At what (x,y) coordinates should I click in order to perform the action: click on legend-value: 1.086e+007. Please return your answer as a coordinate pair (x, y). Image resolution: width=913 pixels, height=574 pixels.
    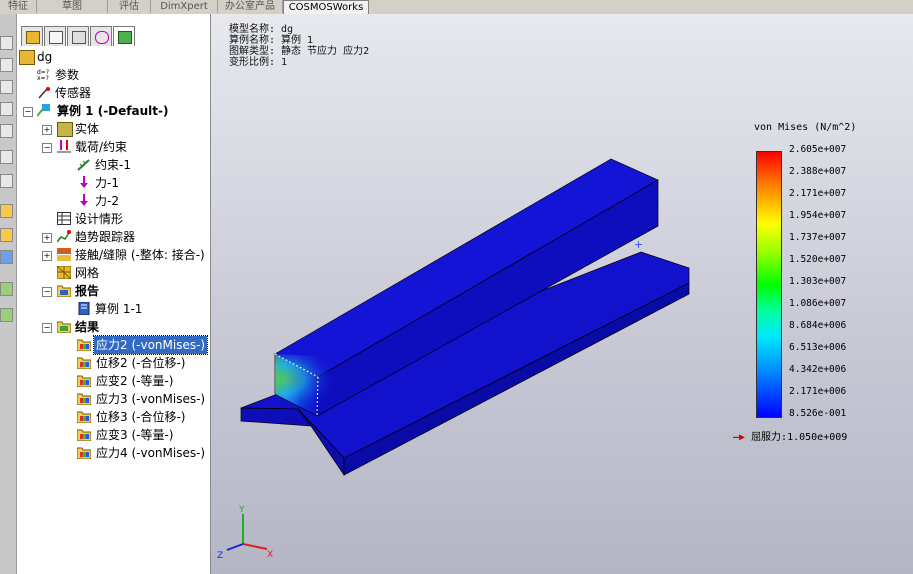
    Looking at the image, I should click on (818, 303).